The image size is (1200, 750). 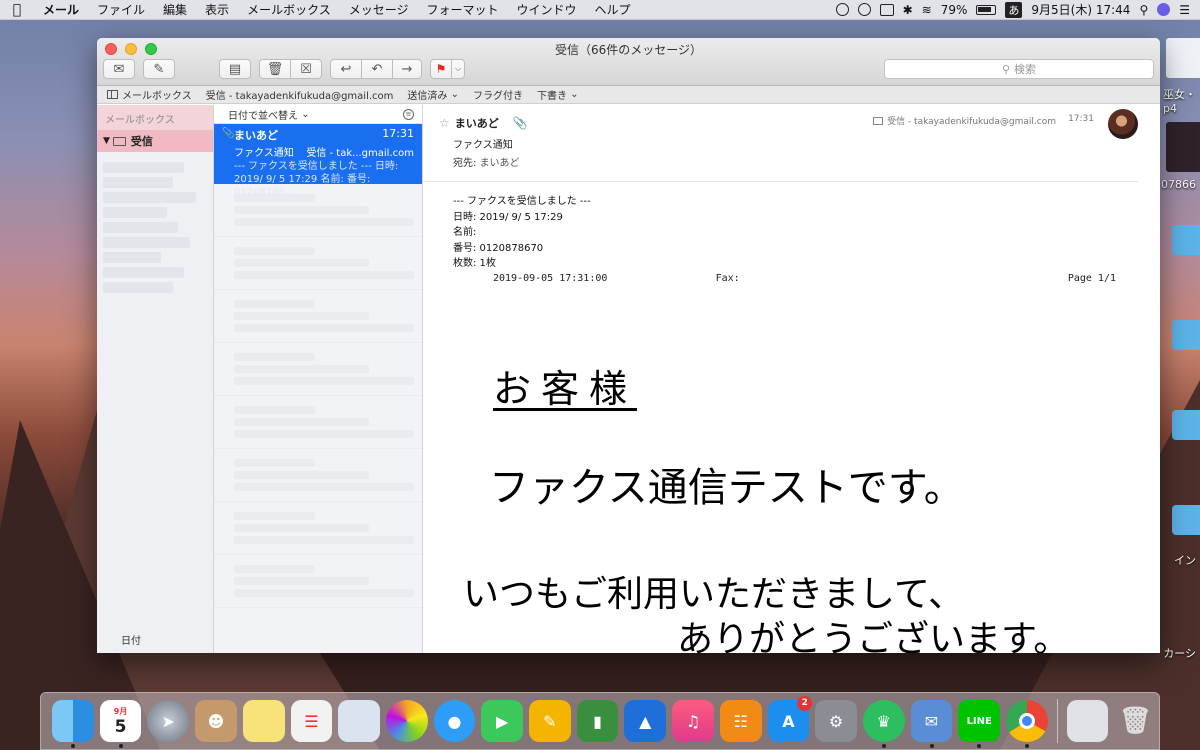 What do you see at coordinates (628, 62) in the screenshot?
I see `window-titlebar: 受信（66件のメッセージ） ✉ ✎ ▤ 🗑 ☒ ↩ ↶ → ⚑ ⌵ ⚲ 検索` at bounding box center [628, 62].